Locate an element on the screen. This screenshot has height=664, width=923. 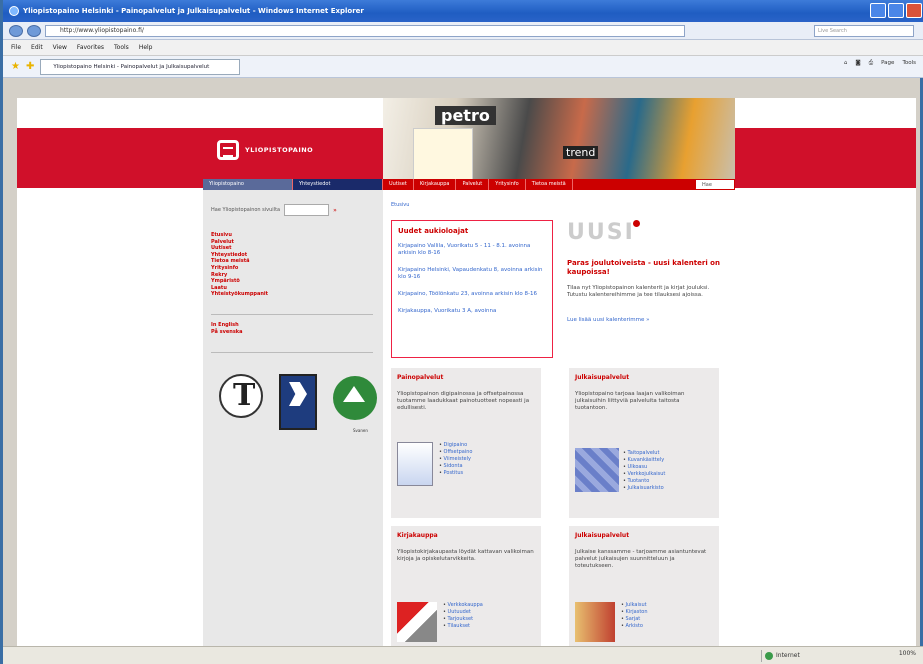
panel-title: Kirjakauppa is located at coordinates (466, 535).